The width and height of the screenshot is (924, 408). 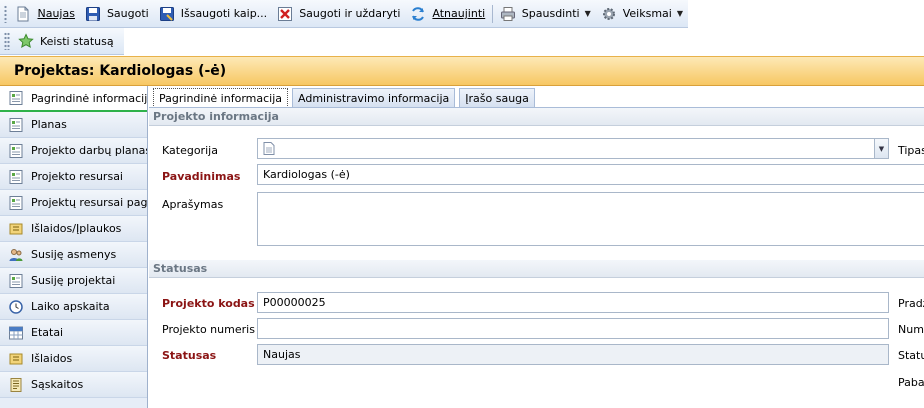 I want to click on sidebar-item-label: Sąskaitos, so click(x=57, y=384).